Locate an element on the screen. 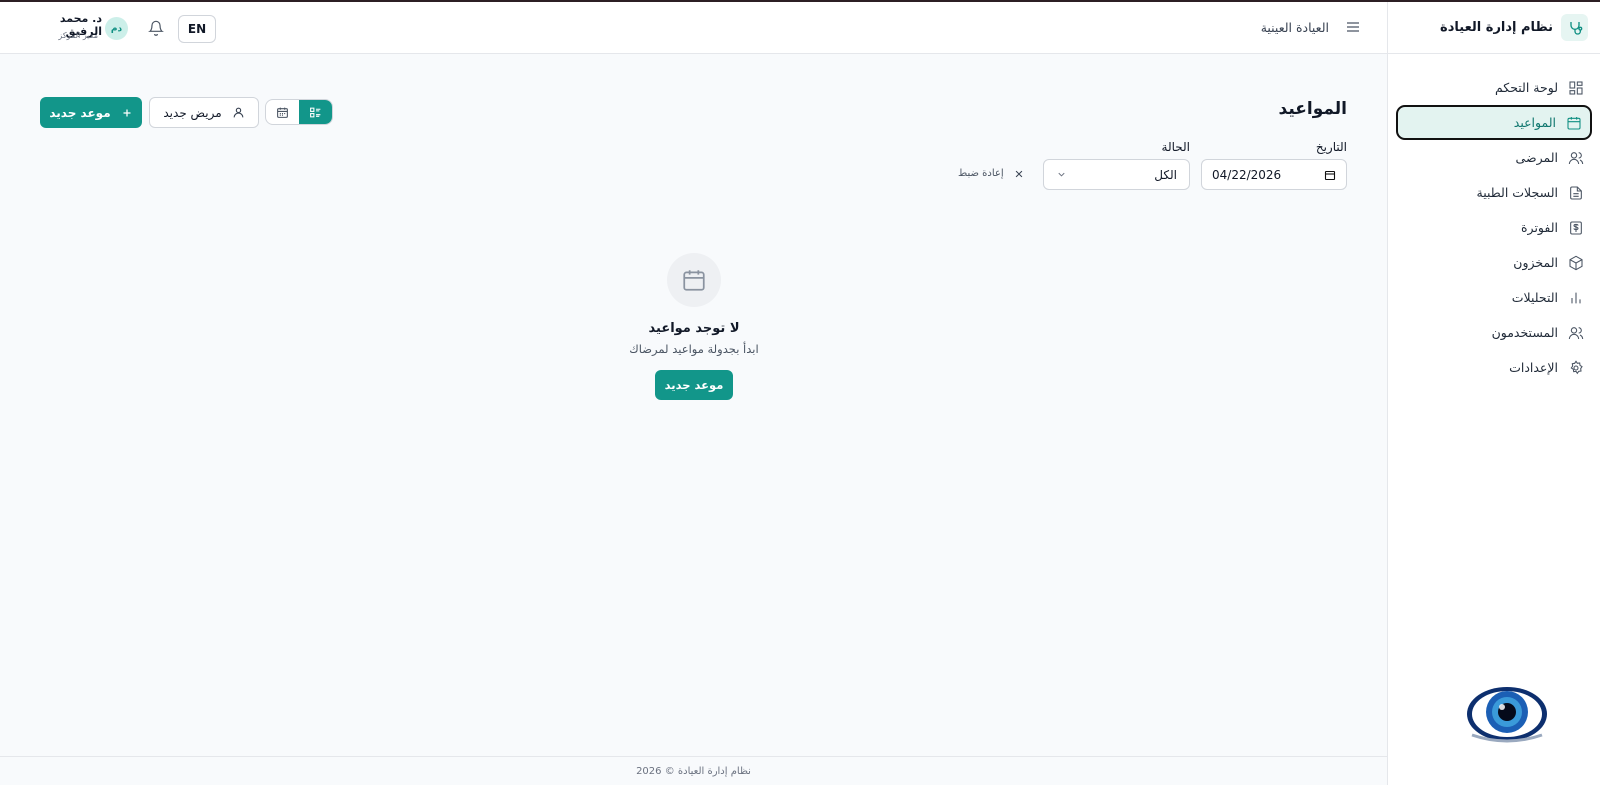 Image resolution: width=1600 pixels, height=785 pixels. reset-filters-button: إعادة ضبط is located at coordinates (991, 173).